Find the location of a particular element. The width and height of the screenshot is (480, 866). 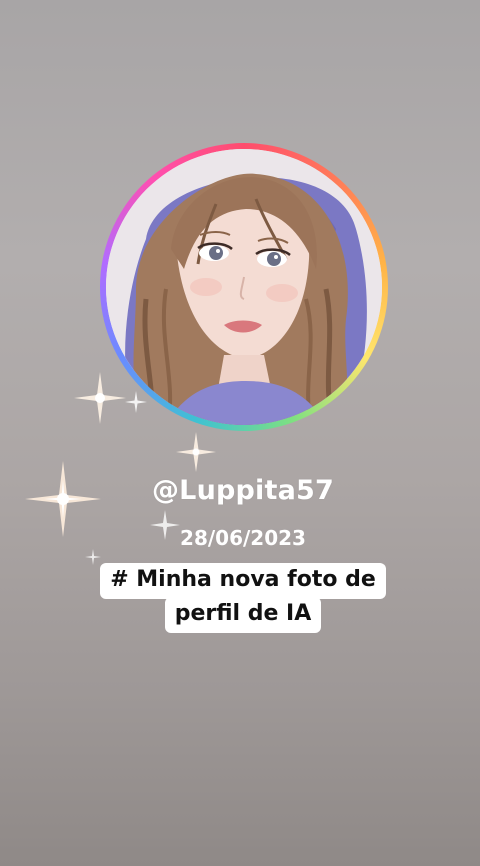

username: @Luppita57 is located at coordinates (240, 490).